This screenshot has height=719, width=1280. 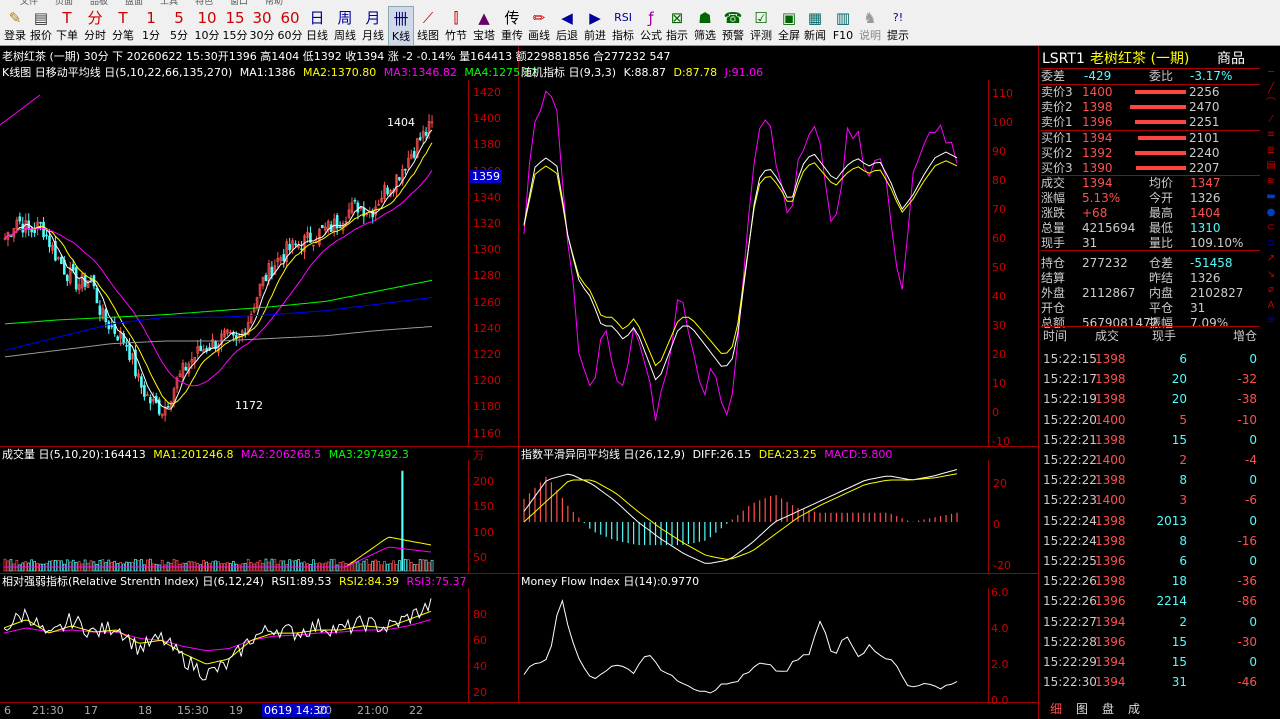 I want to click on drawing-tool-icon: ↘, so click(x=1271, y=275).